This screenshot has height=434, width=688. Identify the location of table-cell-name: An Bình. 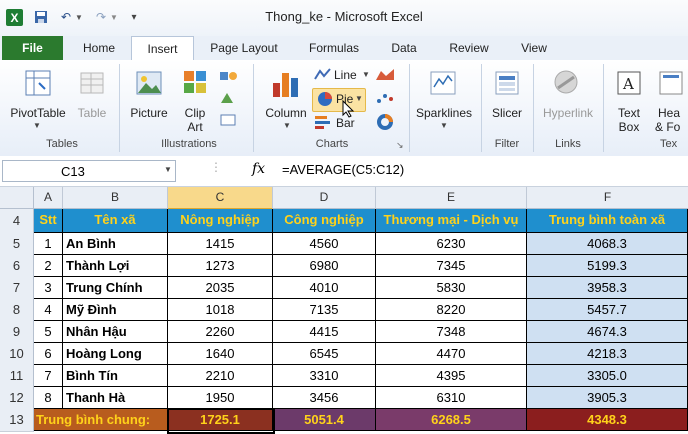
(115, 244).